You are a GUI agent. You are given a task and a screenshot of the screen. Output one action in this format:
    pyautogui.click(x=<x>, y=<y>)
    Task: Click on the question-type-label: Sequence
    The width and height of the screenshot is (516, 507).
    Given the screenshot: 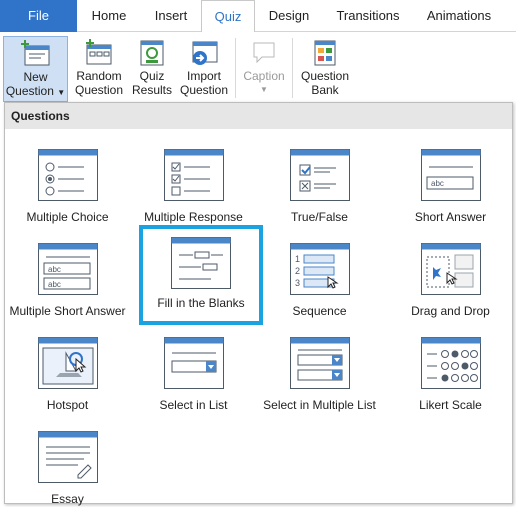 What is the action you would take?
    pyautogui.click(x=319, y=311)
    